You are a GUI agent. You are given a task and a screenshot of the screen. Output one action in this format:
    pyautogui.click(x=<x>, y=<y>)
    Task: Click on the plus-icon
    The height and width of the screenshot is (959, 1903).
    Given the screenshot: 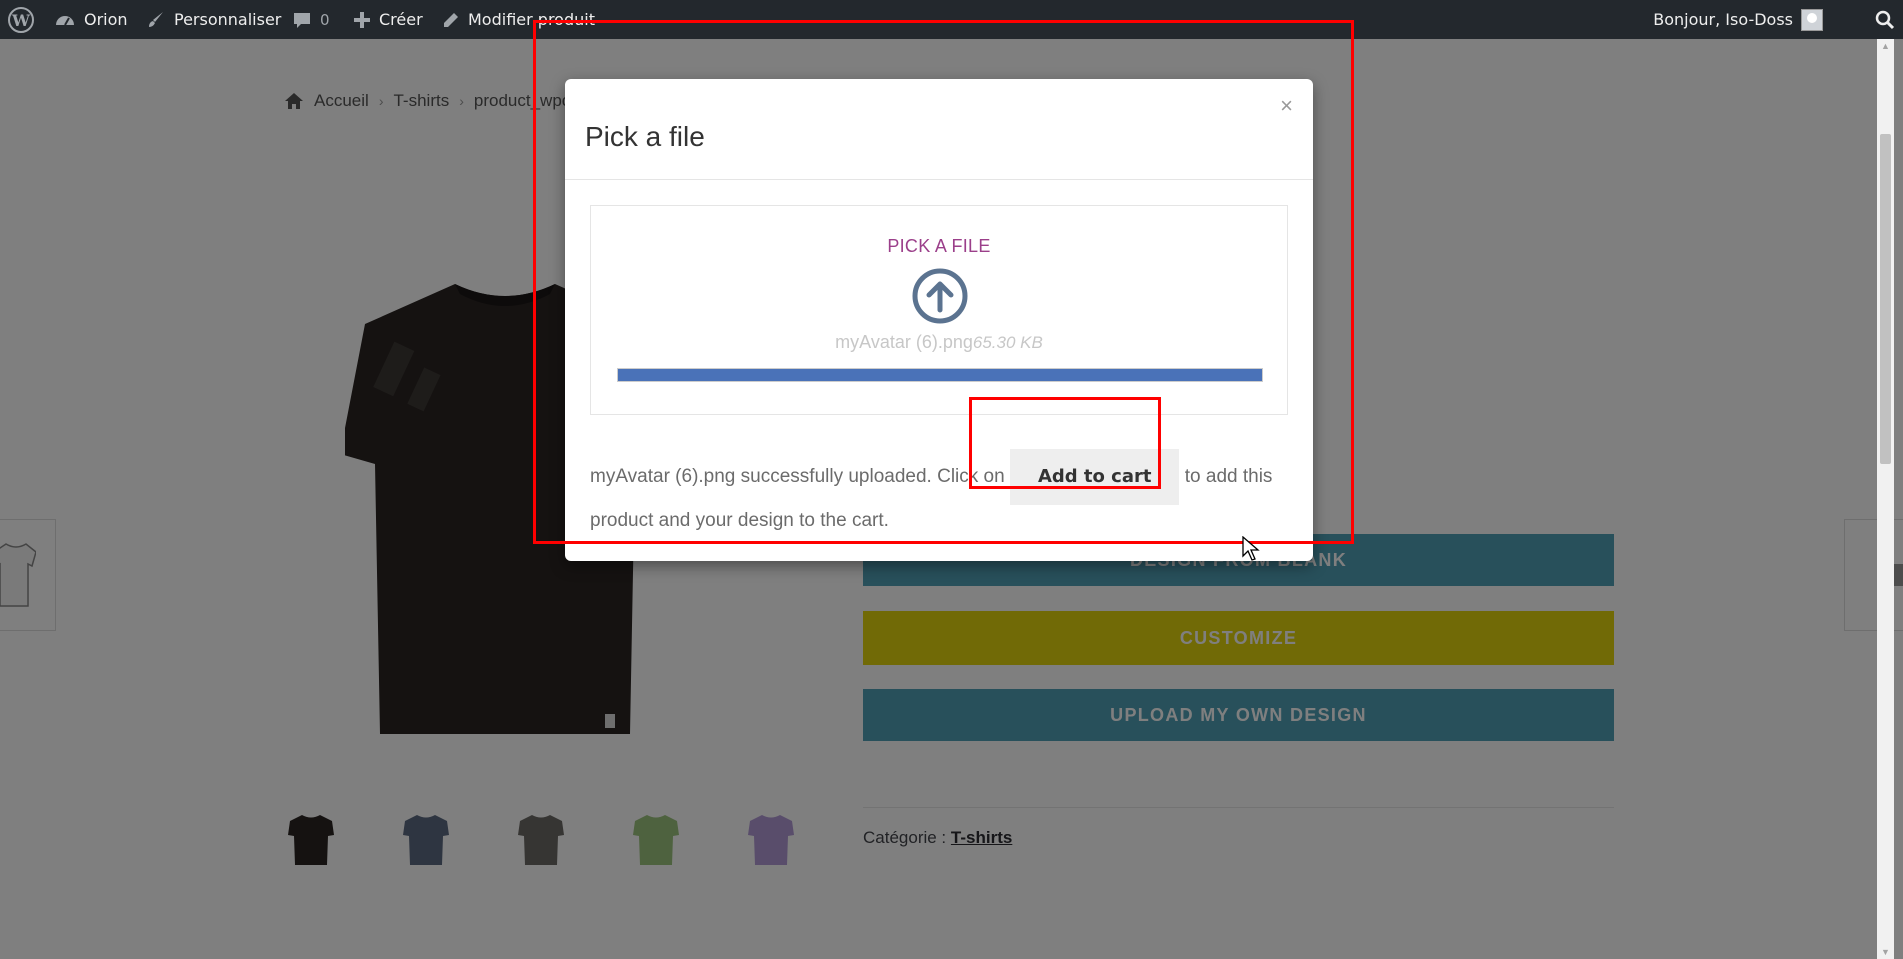 What is the action you would take?
    pyautogui.click(x=362, y=19)
    